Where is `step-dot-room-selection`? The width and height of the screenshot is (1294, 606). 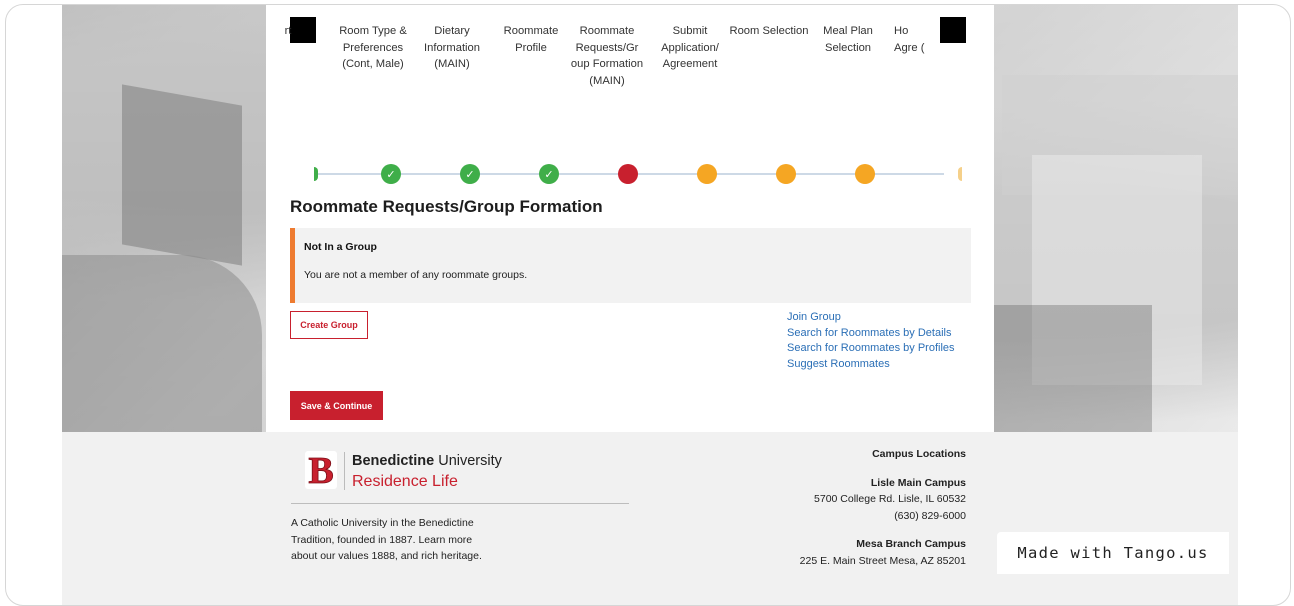
step-dot-room-selection is located at coordinates (786, 174).